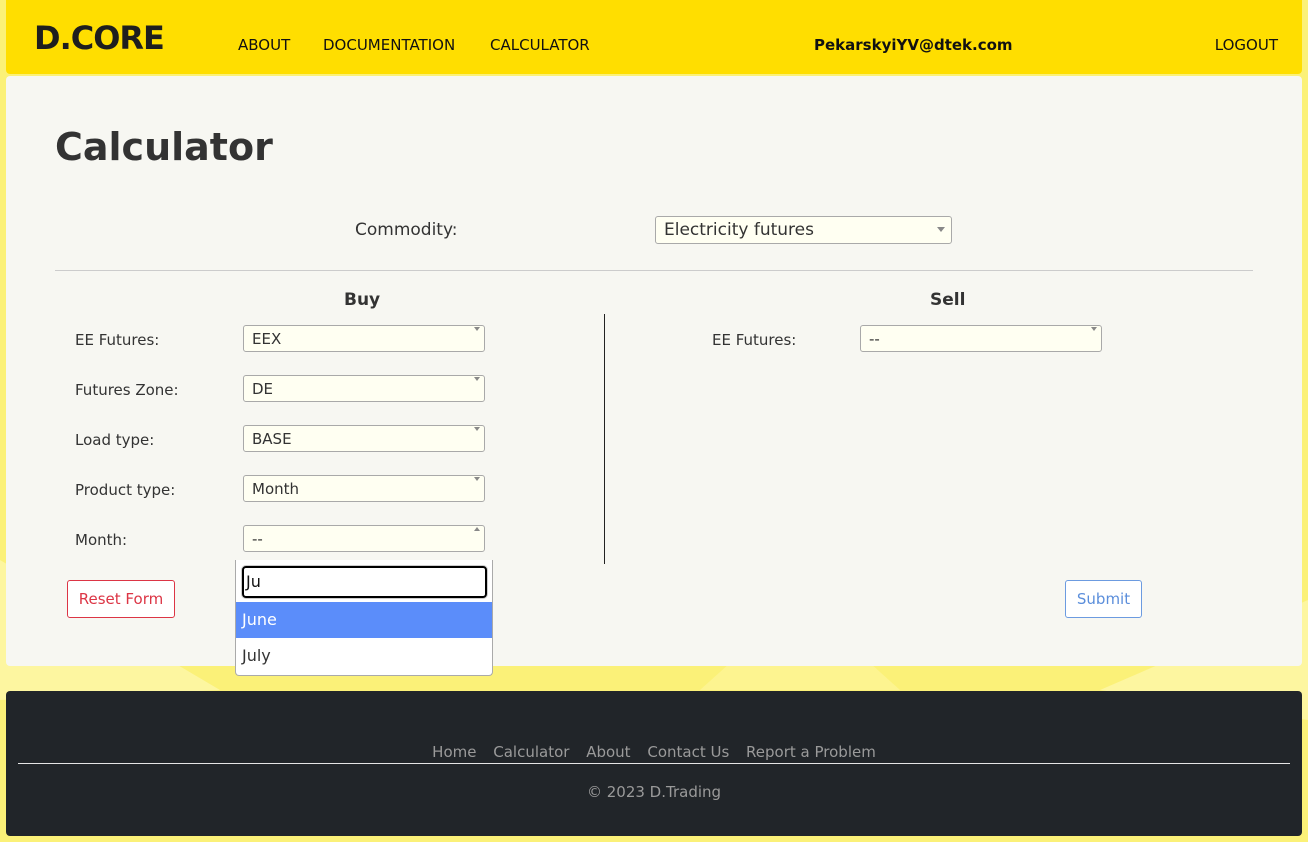 This screenshot has height=842, width=1308. What do you see at coordinates (454, 752) in the screenshot?
I see `footer-link-home: Home` at bounding box center [454, 752].